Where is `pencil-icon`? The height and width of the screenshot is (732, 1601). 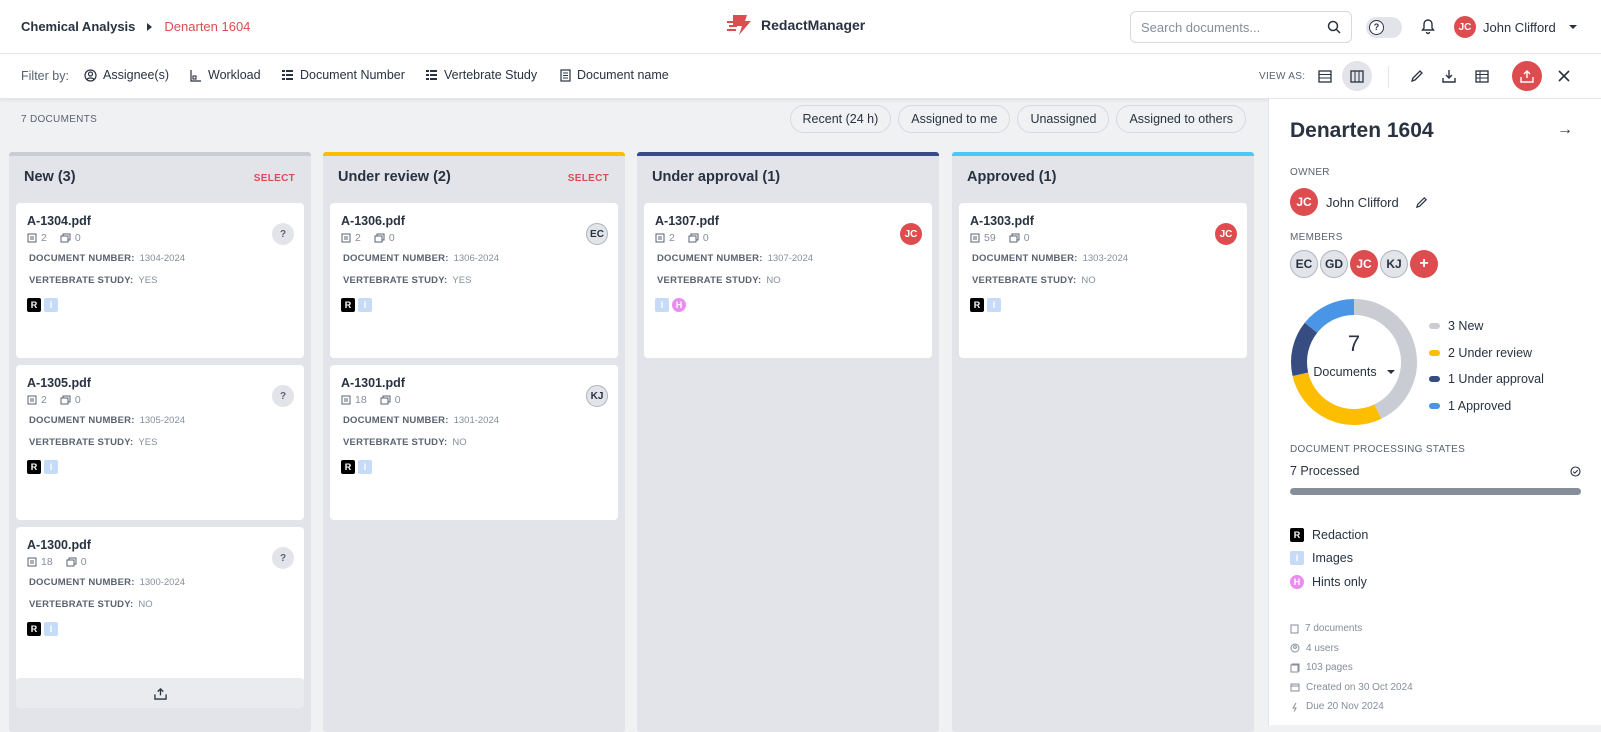 pencil-icon is located at coordinates (1421, 202).